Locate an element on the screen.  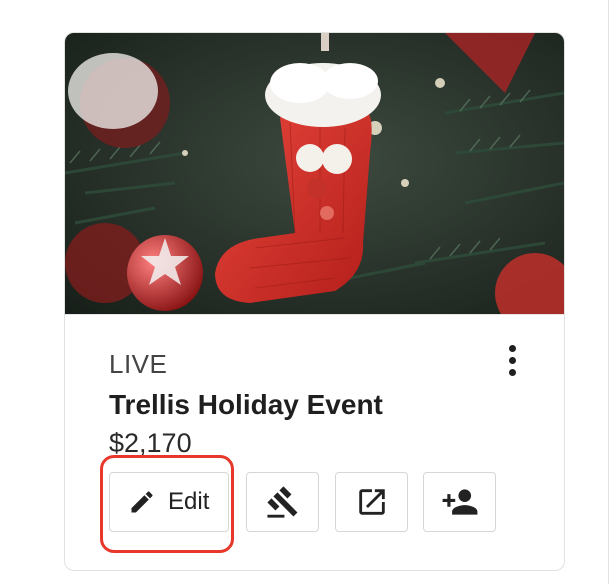
event-title: Trellis Holiday Event is located at coordinates (246, 405).